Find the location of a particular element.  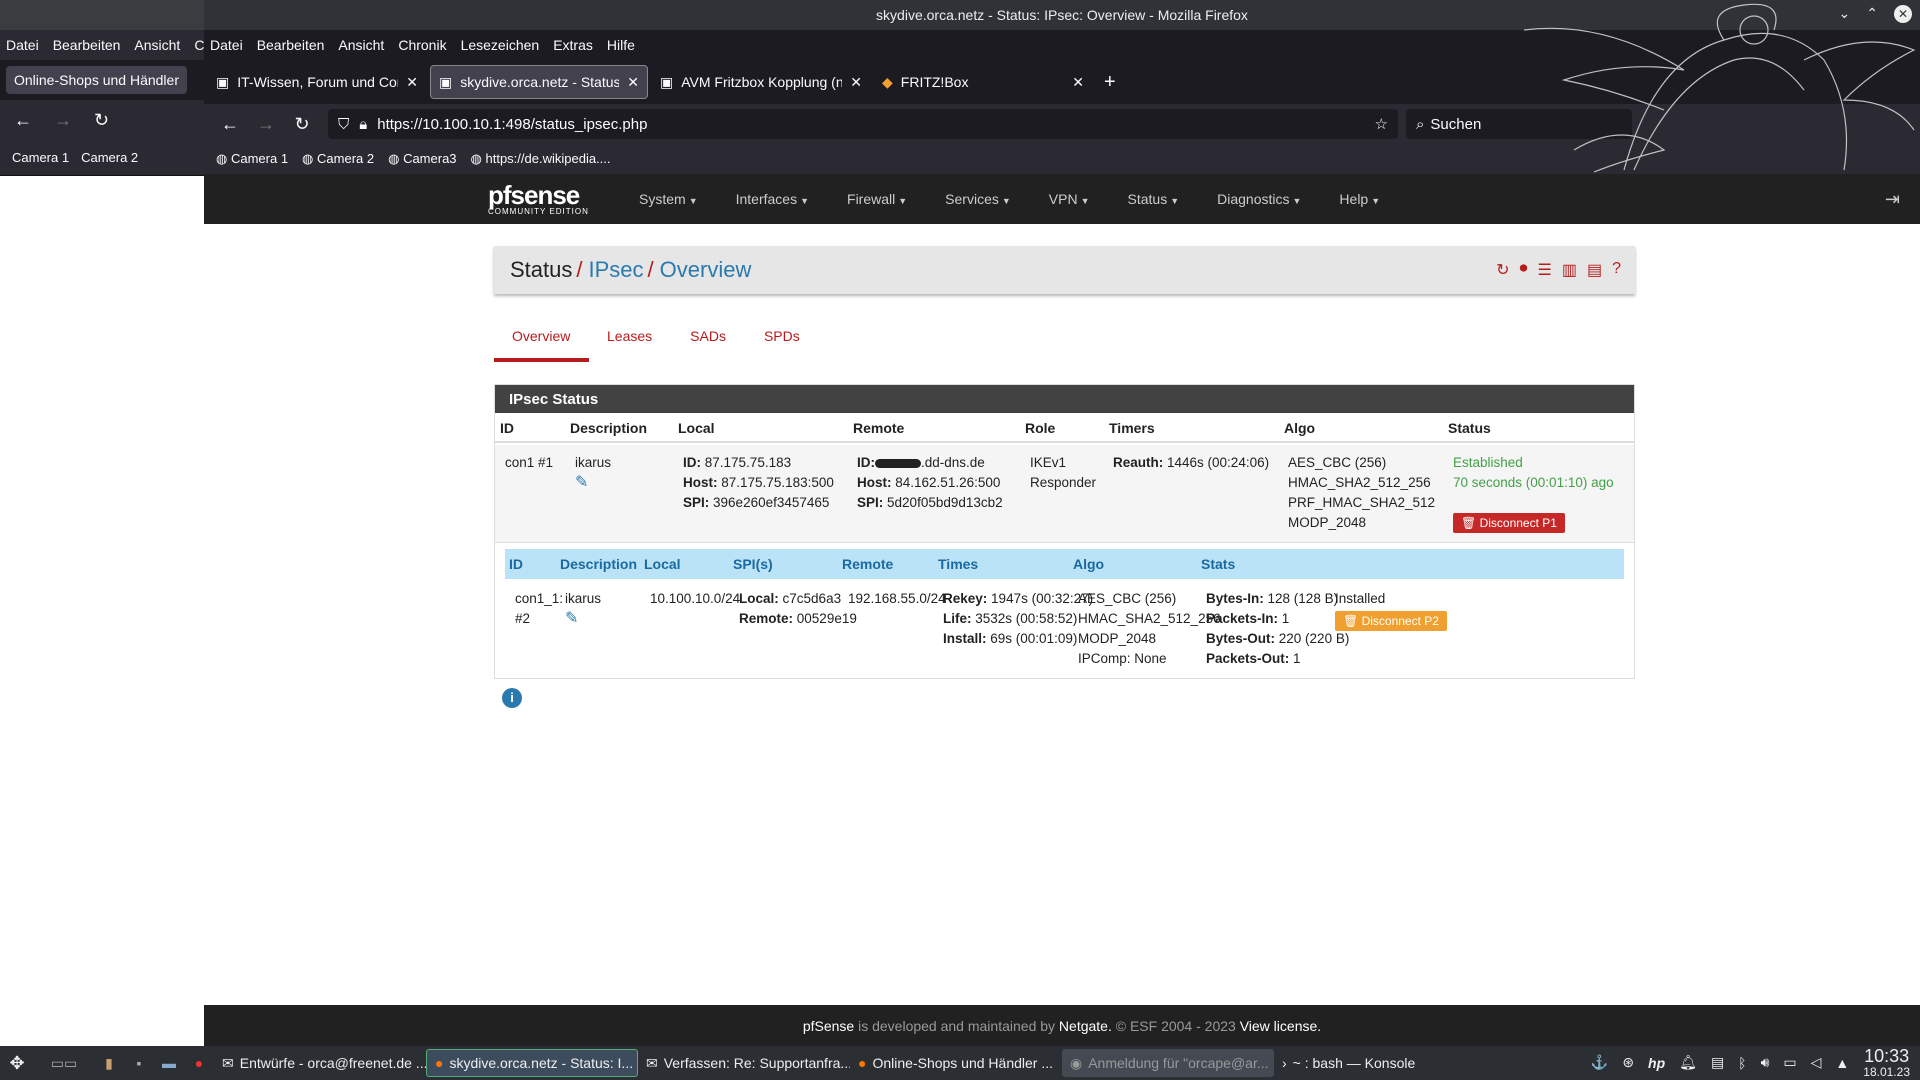

minimize-icon: ⌄ is located at coordinates (1845, 14).